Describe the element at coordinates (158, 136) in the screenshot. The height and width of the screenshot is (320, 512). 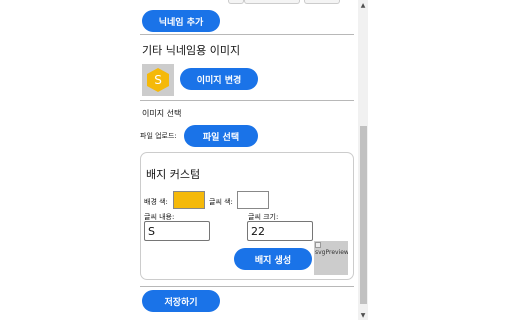
I see `file-upload-label: 파일 업로드:` at that location.